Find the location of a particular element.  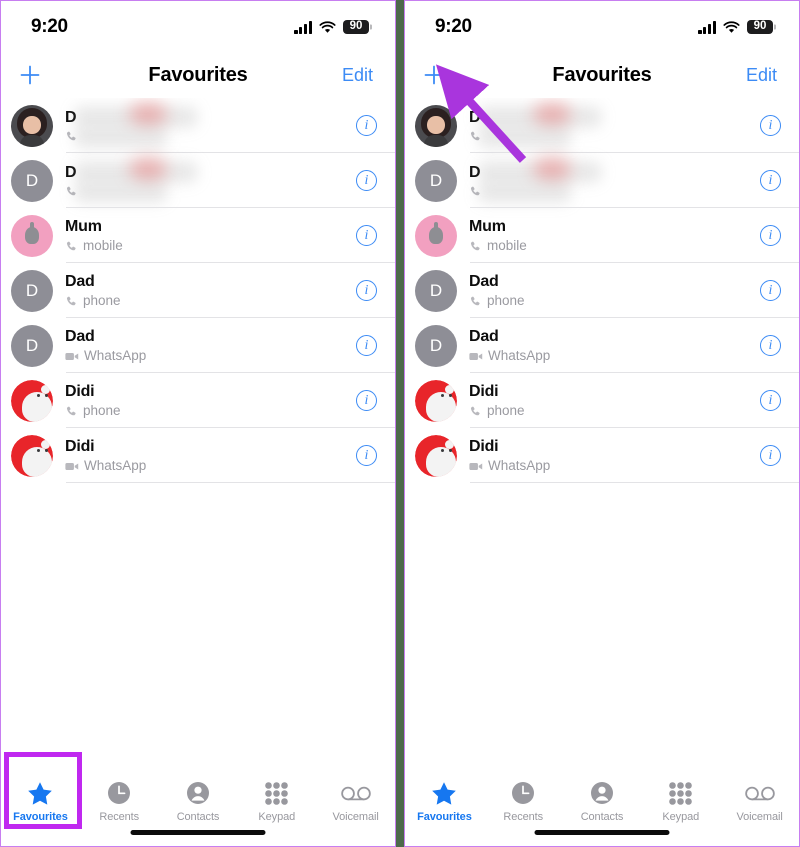

page-title: Favourites is located at coordinates (602, 75).